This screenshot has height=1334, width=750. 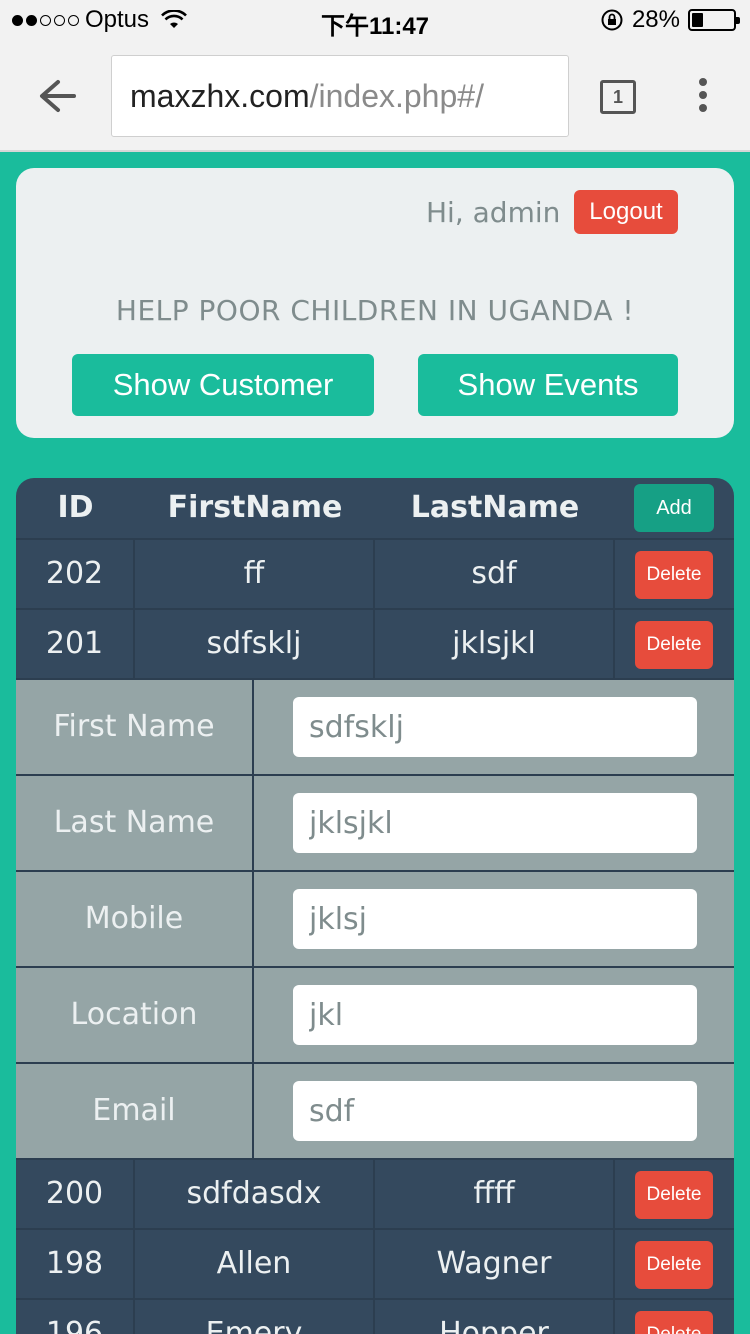 I want to click on show-events-button: Show Events, so click(x=548, y=385).